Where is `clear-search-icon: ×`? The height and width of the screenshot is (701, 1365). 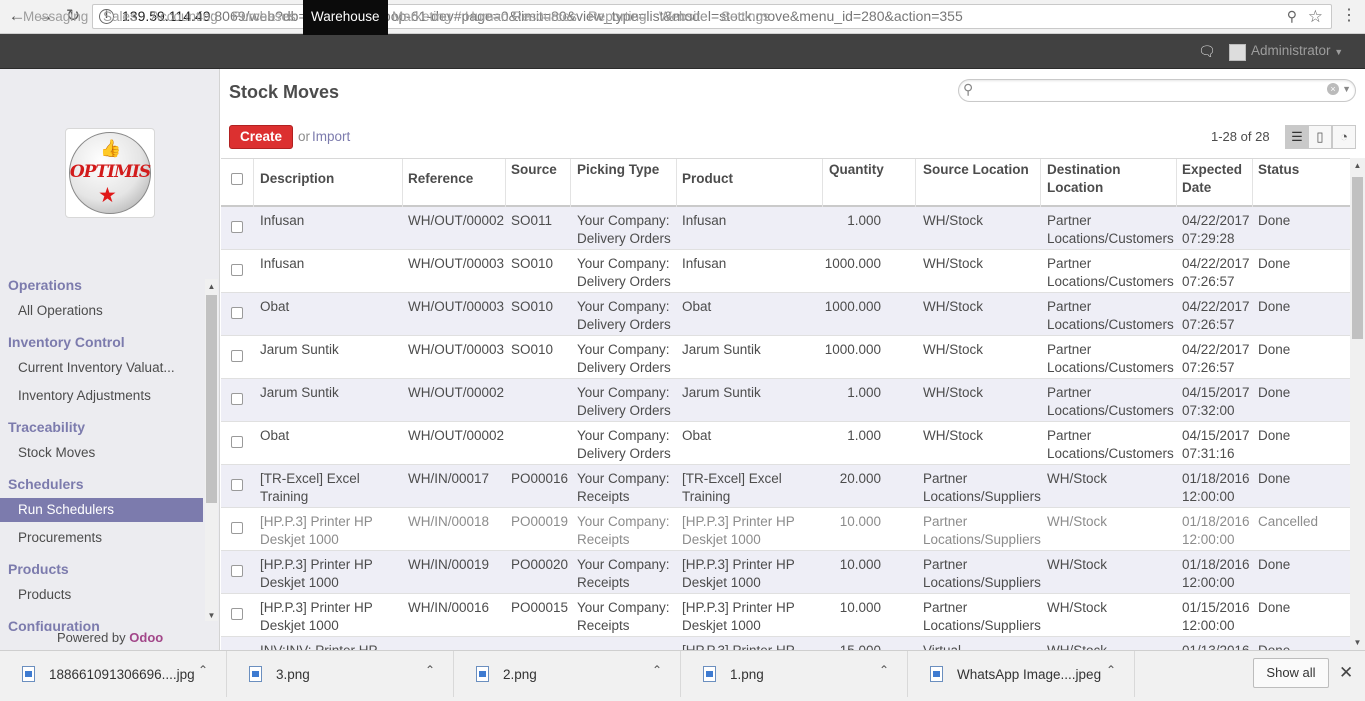 clear-search-icon: × is located at coordinates (1333, 89).